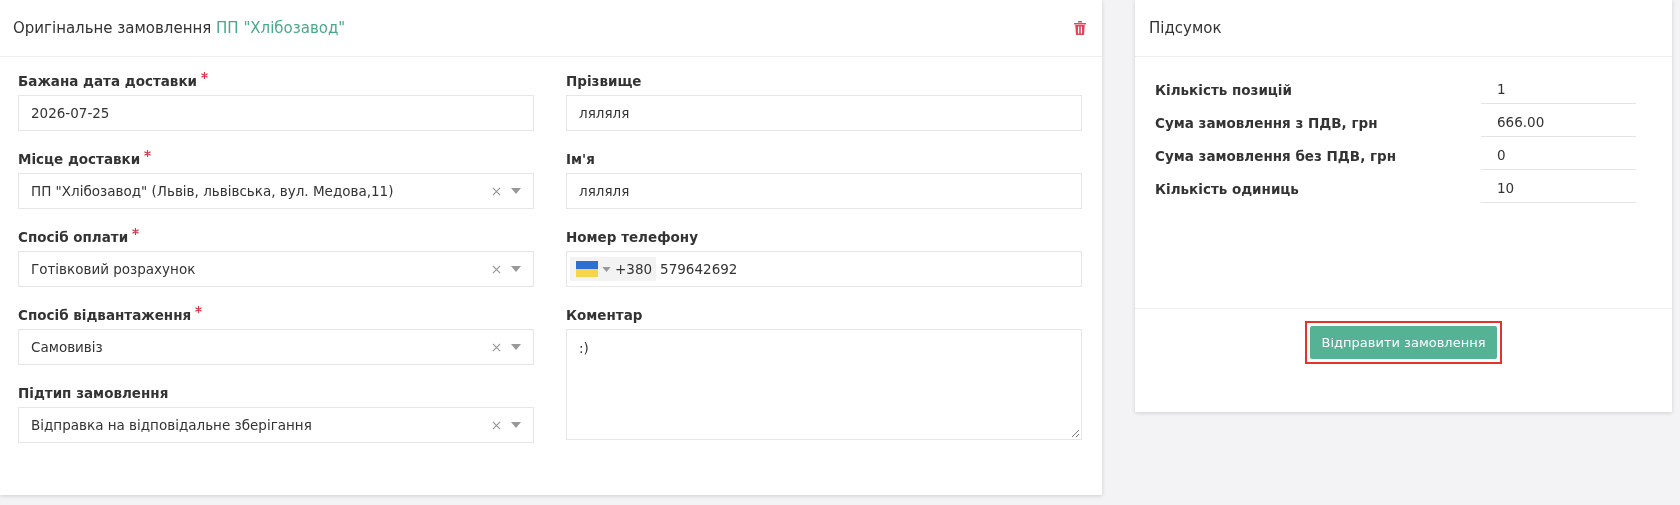  What do you see at coordinates (276, 269) in the screenshot?
I see `select-field: Готівковий розрахунок` at bounding box center [276, 269].